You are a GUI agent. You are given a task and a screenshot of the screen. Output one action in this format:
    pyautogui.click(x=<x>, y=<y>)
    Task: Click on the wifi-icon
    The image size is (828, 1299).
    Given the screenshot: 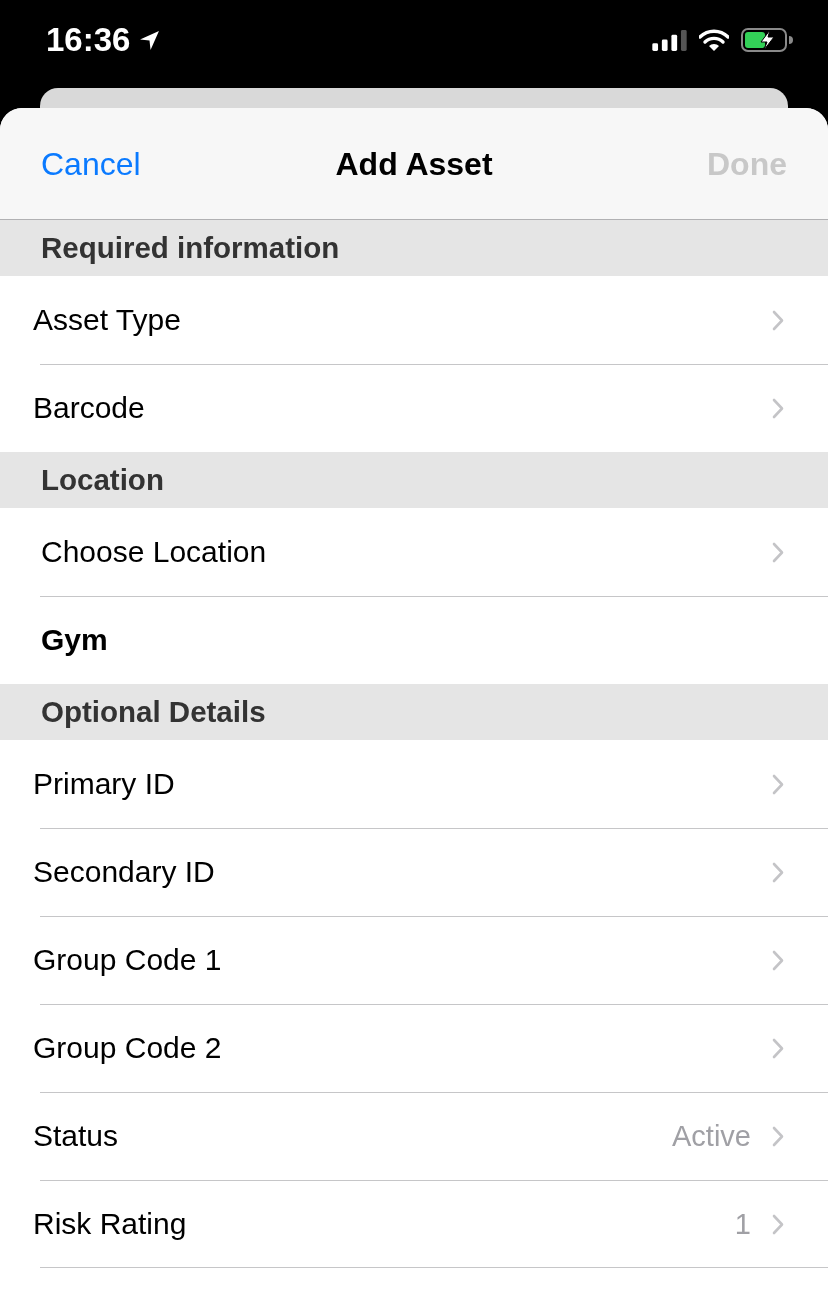 What is the action you would take?
    pyautogui.click(x=714, y=40)
    